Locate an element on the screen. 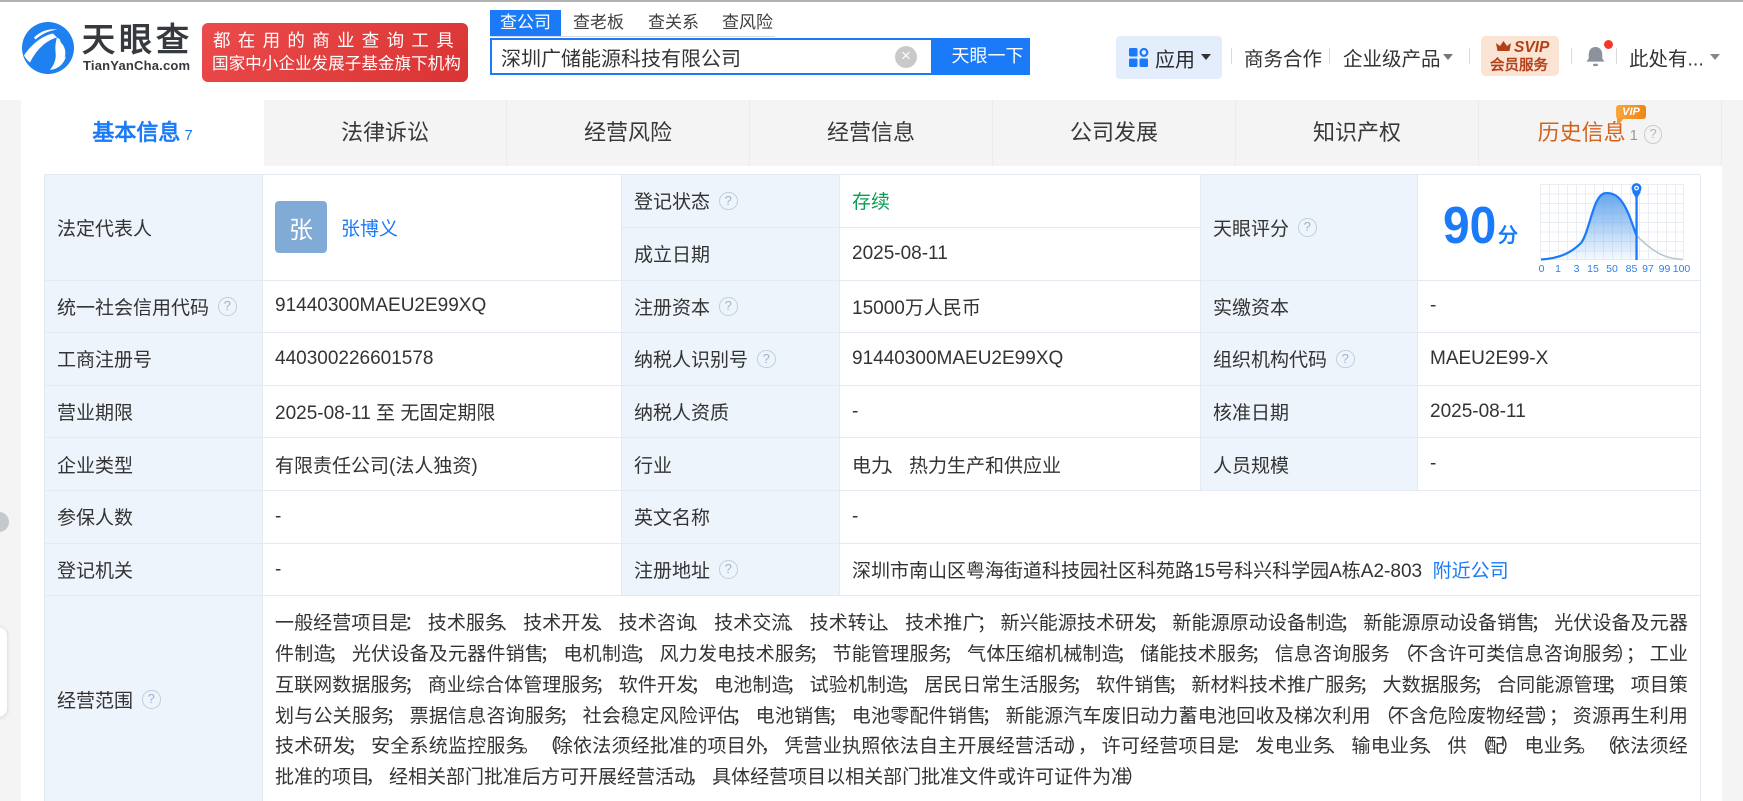  svg-text: 1 is located at coordinates (1558, 269).